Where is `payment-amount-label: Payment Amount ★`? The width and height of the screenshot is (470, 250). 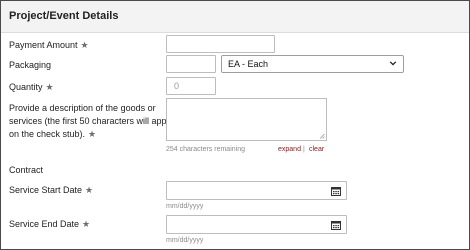 payment-amount-label: Payment Amount ★ is located at coordinates (49, 45).